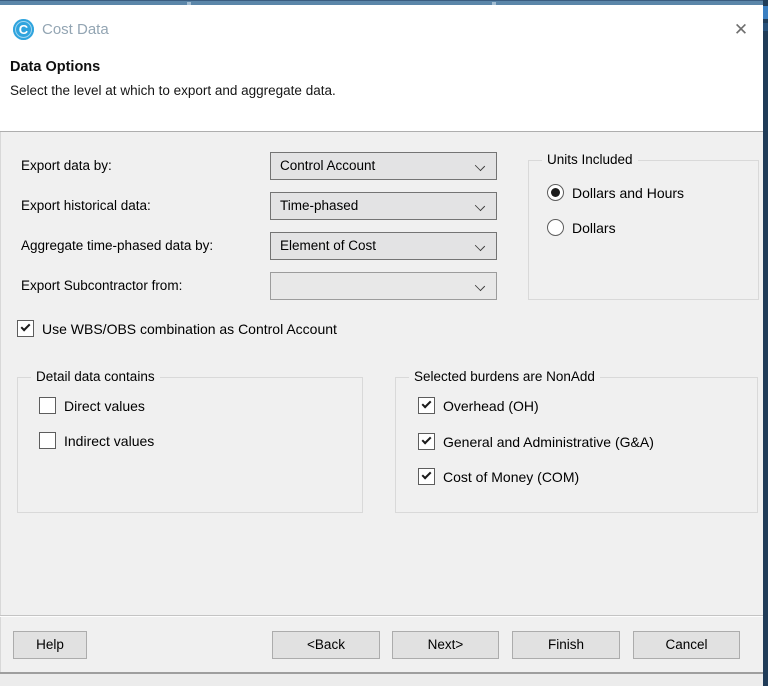 The image size is (768, 686). Describe the element at coordinates (319, 205) in the screenshot. I see `dropdown-value: Time-phased` at that location.